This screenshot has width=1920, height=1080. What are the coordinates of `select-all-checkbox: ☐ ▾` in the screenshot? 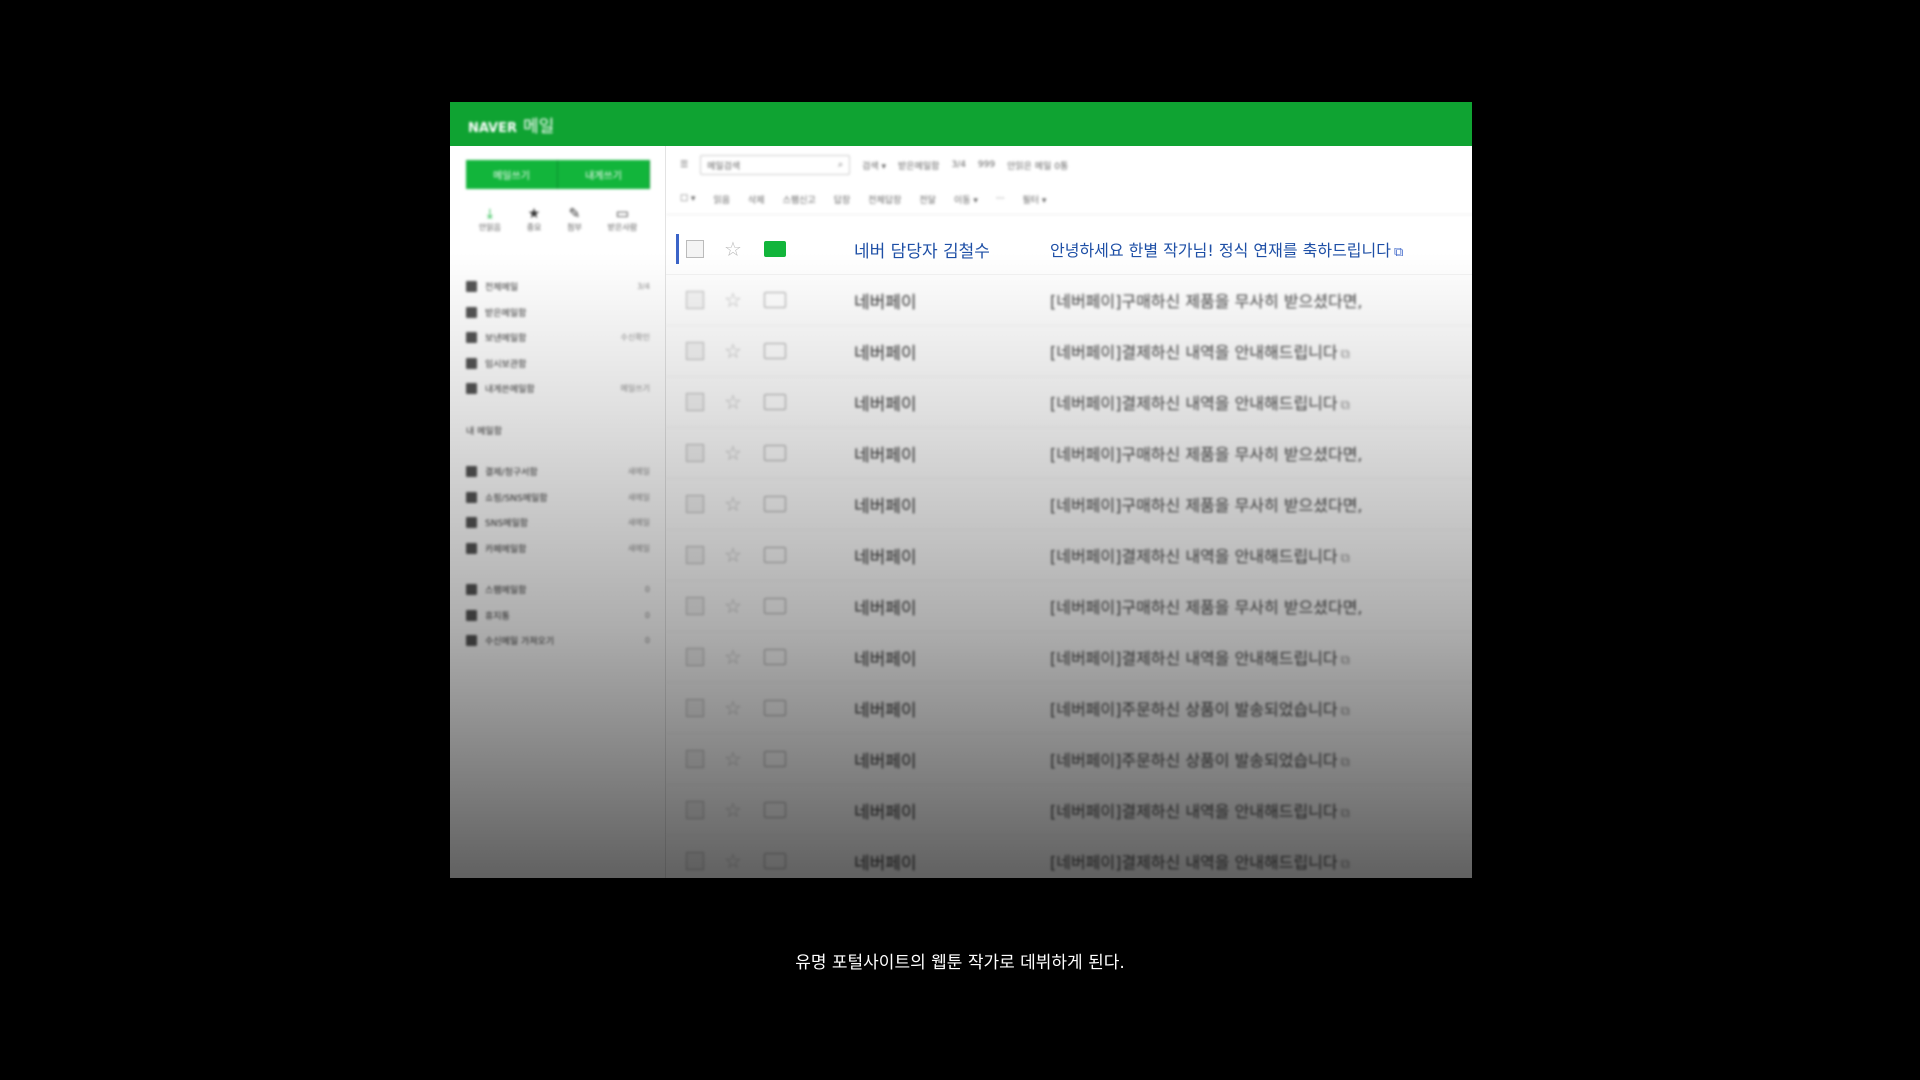 It's located at (687, 199).